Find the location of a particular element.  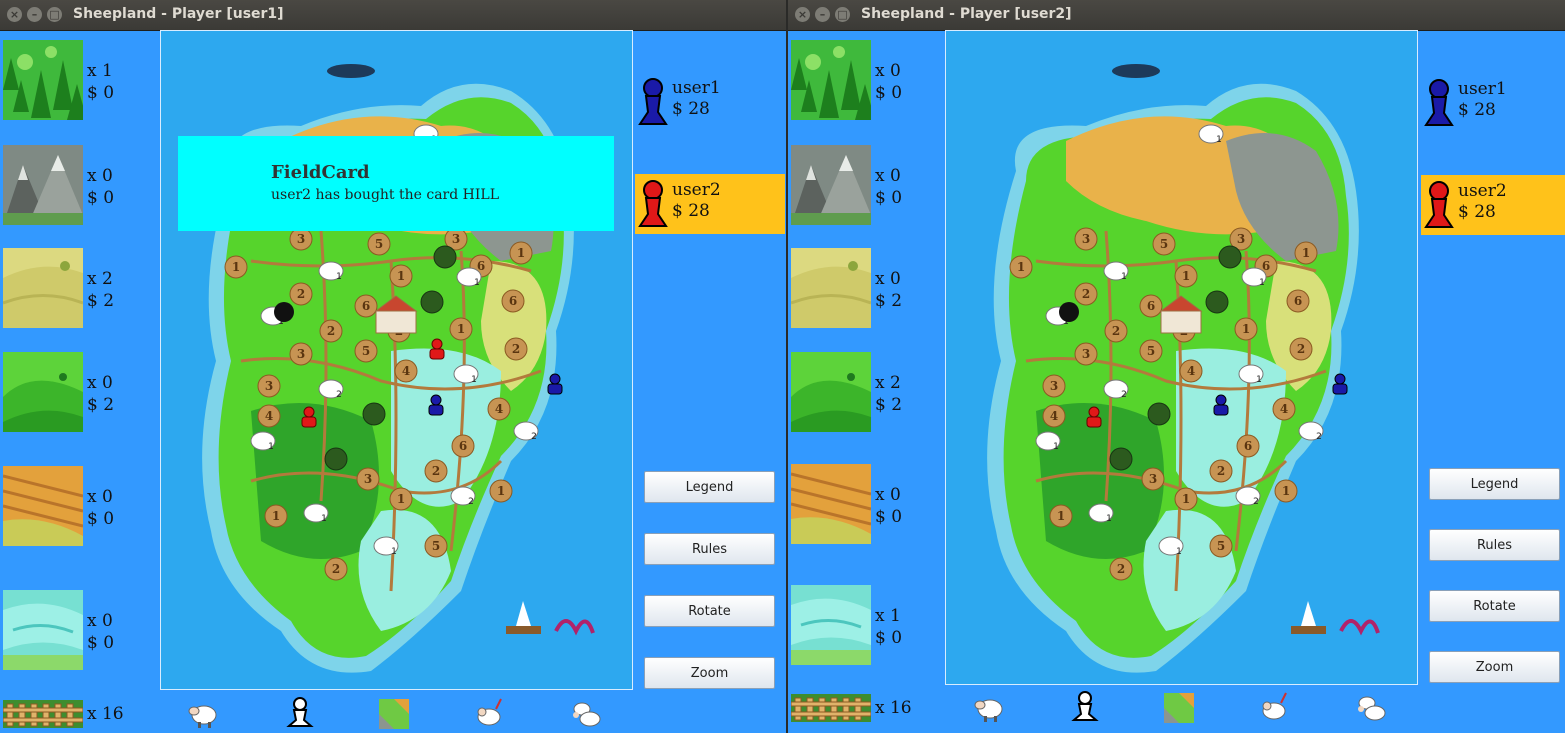

field-card-info: x 0 $ 0 is located at coordinates (101, 508).